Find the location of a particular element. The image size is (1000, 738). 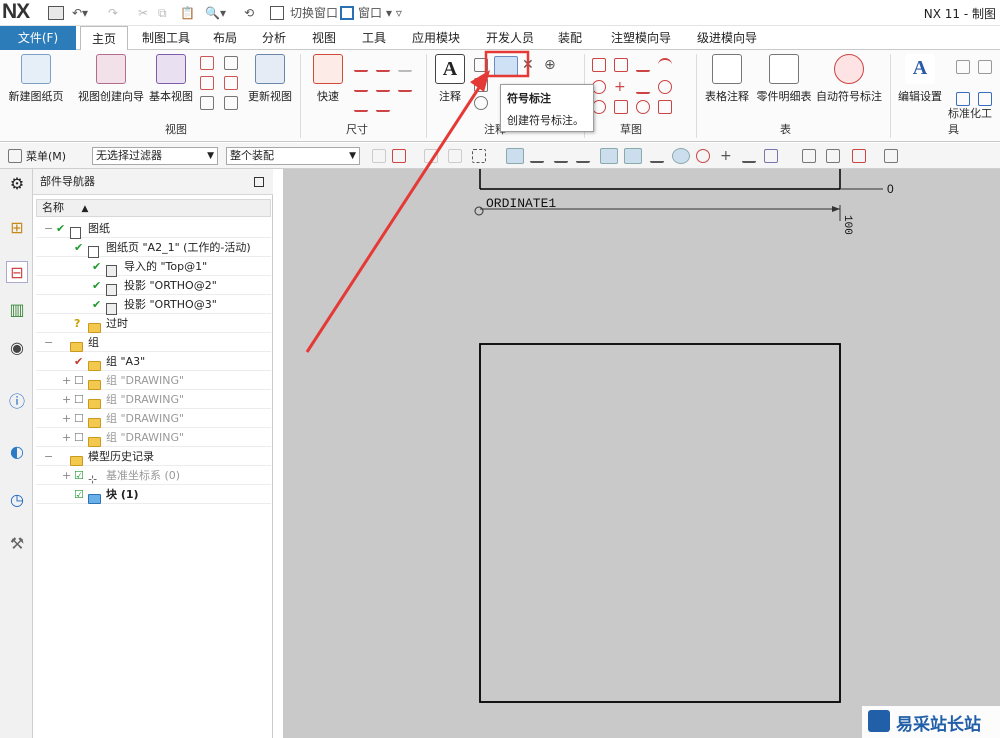

perpendicular-icon is located at coordinates (657, 156).